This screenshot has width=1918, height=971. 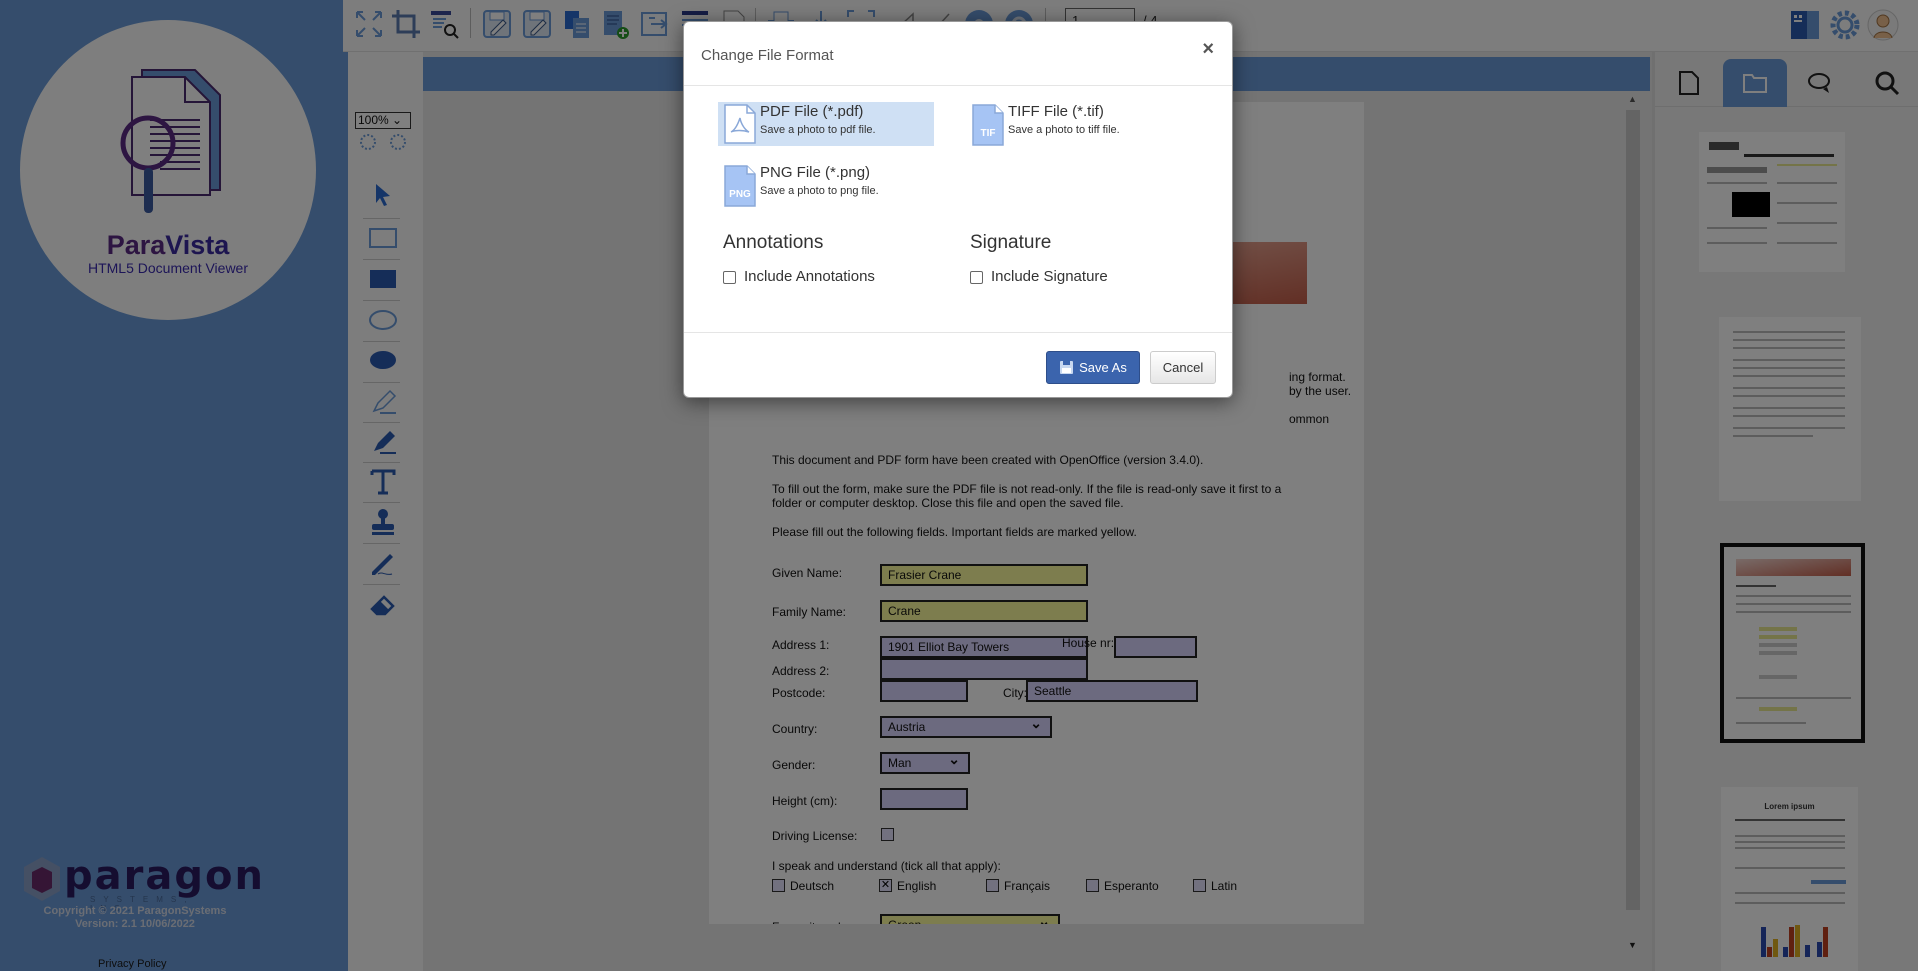 What do you see at coordinates (988, 133) in the screenshot?
I see `svg-text: TIF` at bounding box center [988, 133].